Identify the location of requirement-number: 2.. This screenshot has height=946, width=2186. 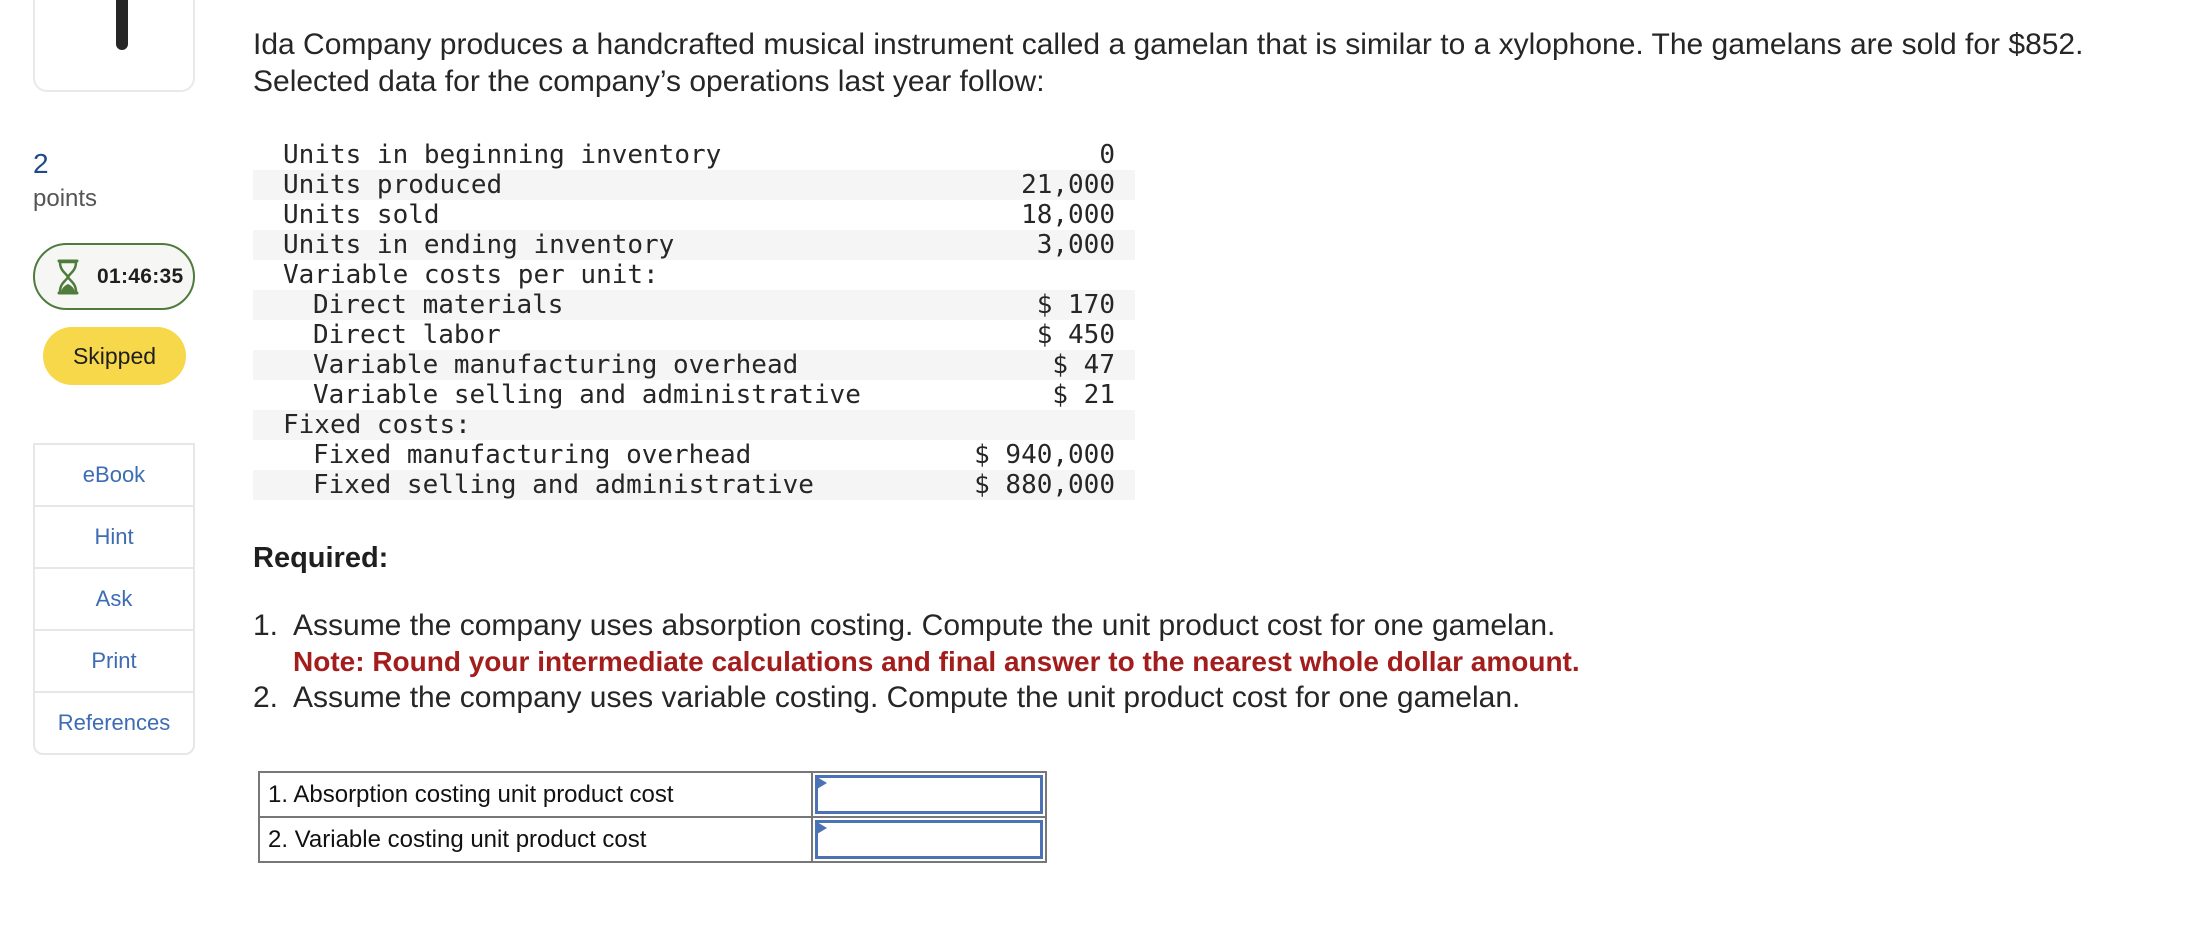
(266, 697).